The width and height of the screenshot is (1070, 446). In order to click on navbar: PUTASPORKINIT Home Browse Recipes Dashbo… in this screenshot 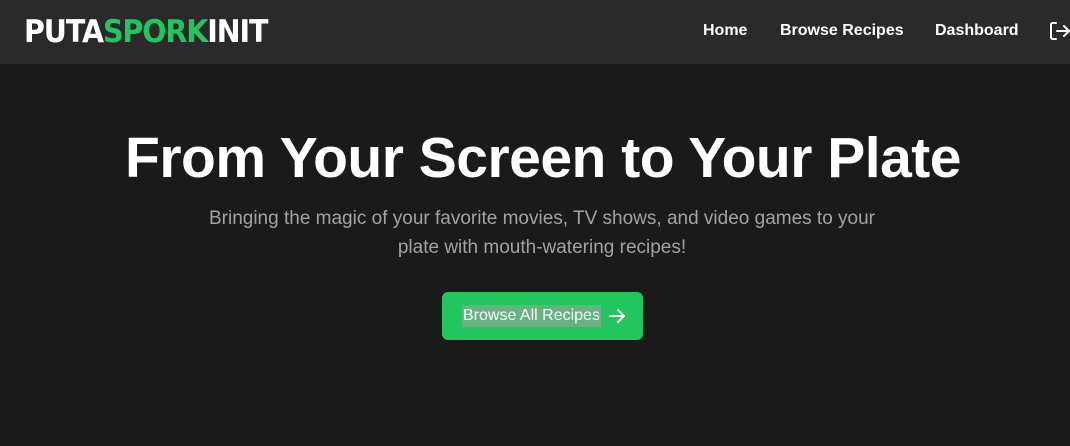, I will do `click(535, 32)`.